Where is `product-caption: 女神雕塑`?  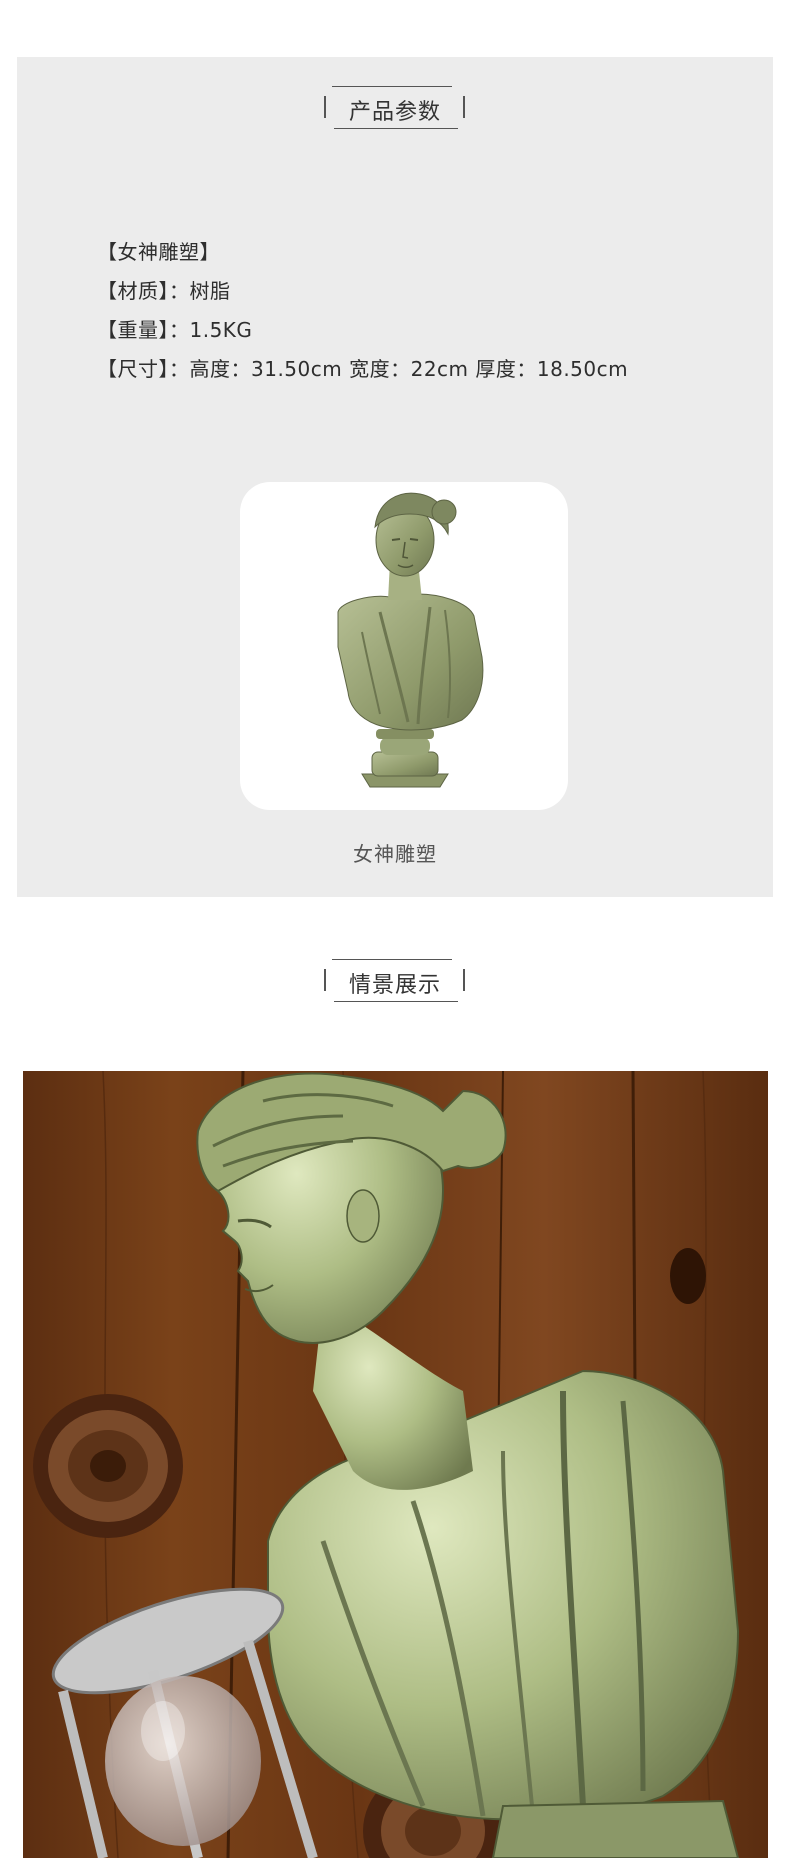
product-caption: 女神雕塑 is located at coordinates (395, 854).